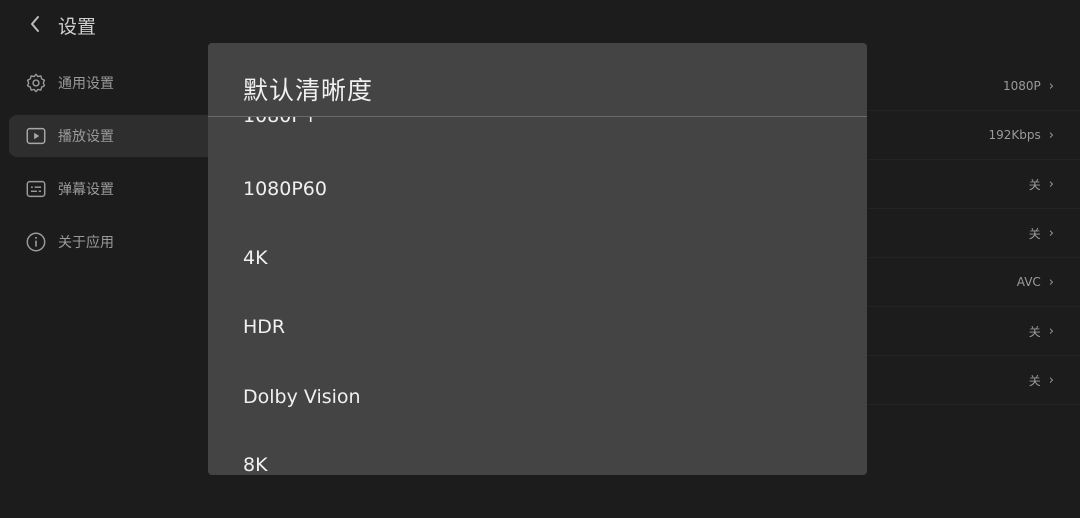 The image size is (1080, 518). I want to click on resolution-option: HDR, so click(264, 327).